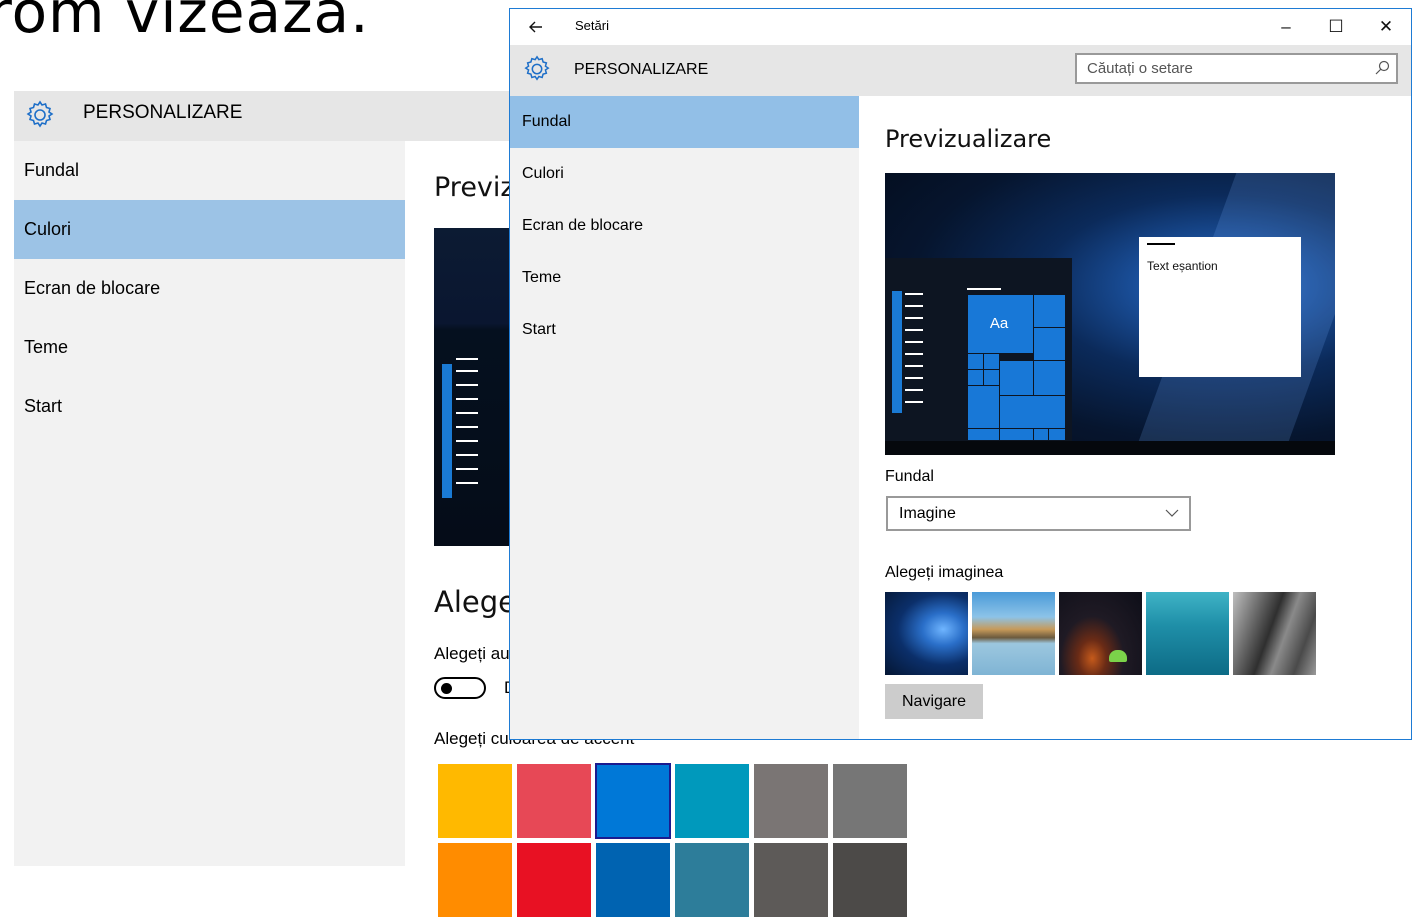 This screenshot has height=917, width=1417. What do you see at coordinates (684, 330) in the screenshot?
I see `sidebar-item-start: Start` at bounding box center [684, 330].